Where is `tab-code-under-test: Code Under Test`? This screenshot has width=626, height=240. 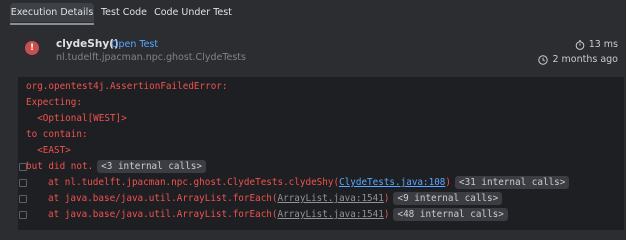
tab-code-under-test: Code Under Test is located at coordinates (193, 12).